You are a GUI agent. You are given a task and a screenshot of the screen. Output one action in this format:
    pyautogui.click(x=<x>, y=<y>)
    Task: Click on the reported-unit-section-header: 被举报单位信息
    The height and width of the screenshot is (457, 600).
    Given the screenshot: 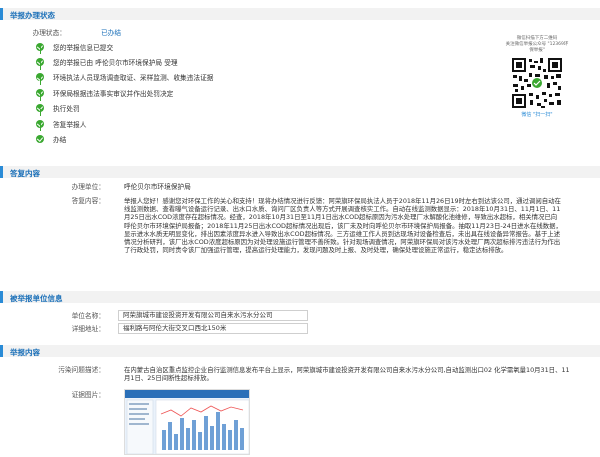 What is the action you would take?
    pyautogui.click(x=300, y=297)
    